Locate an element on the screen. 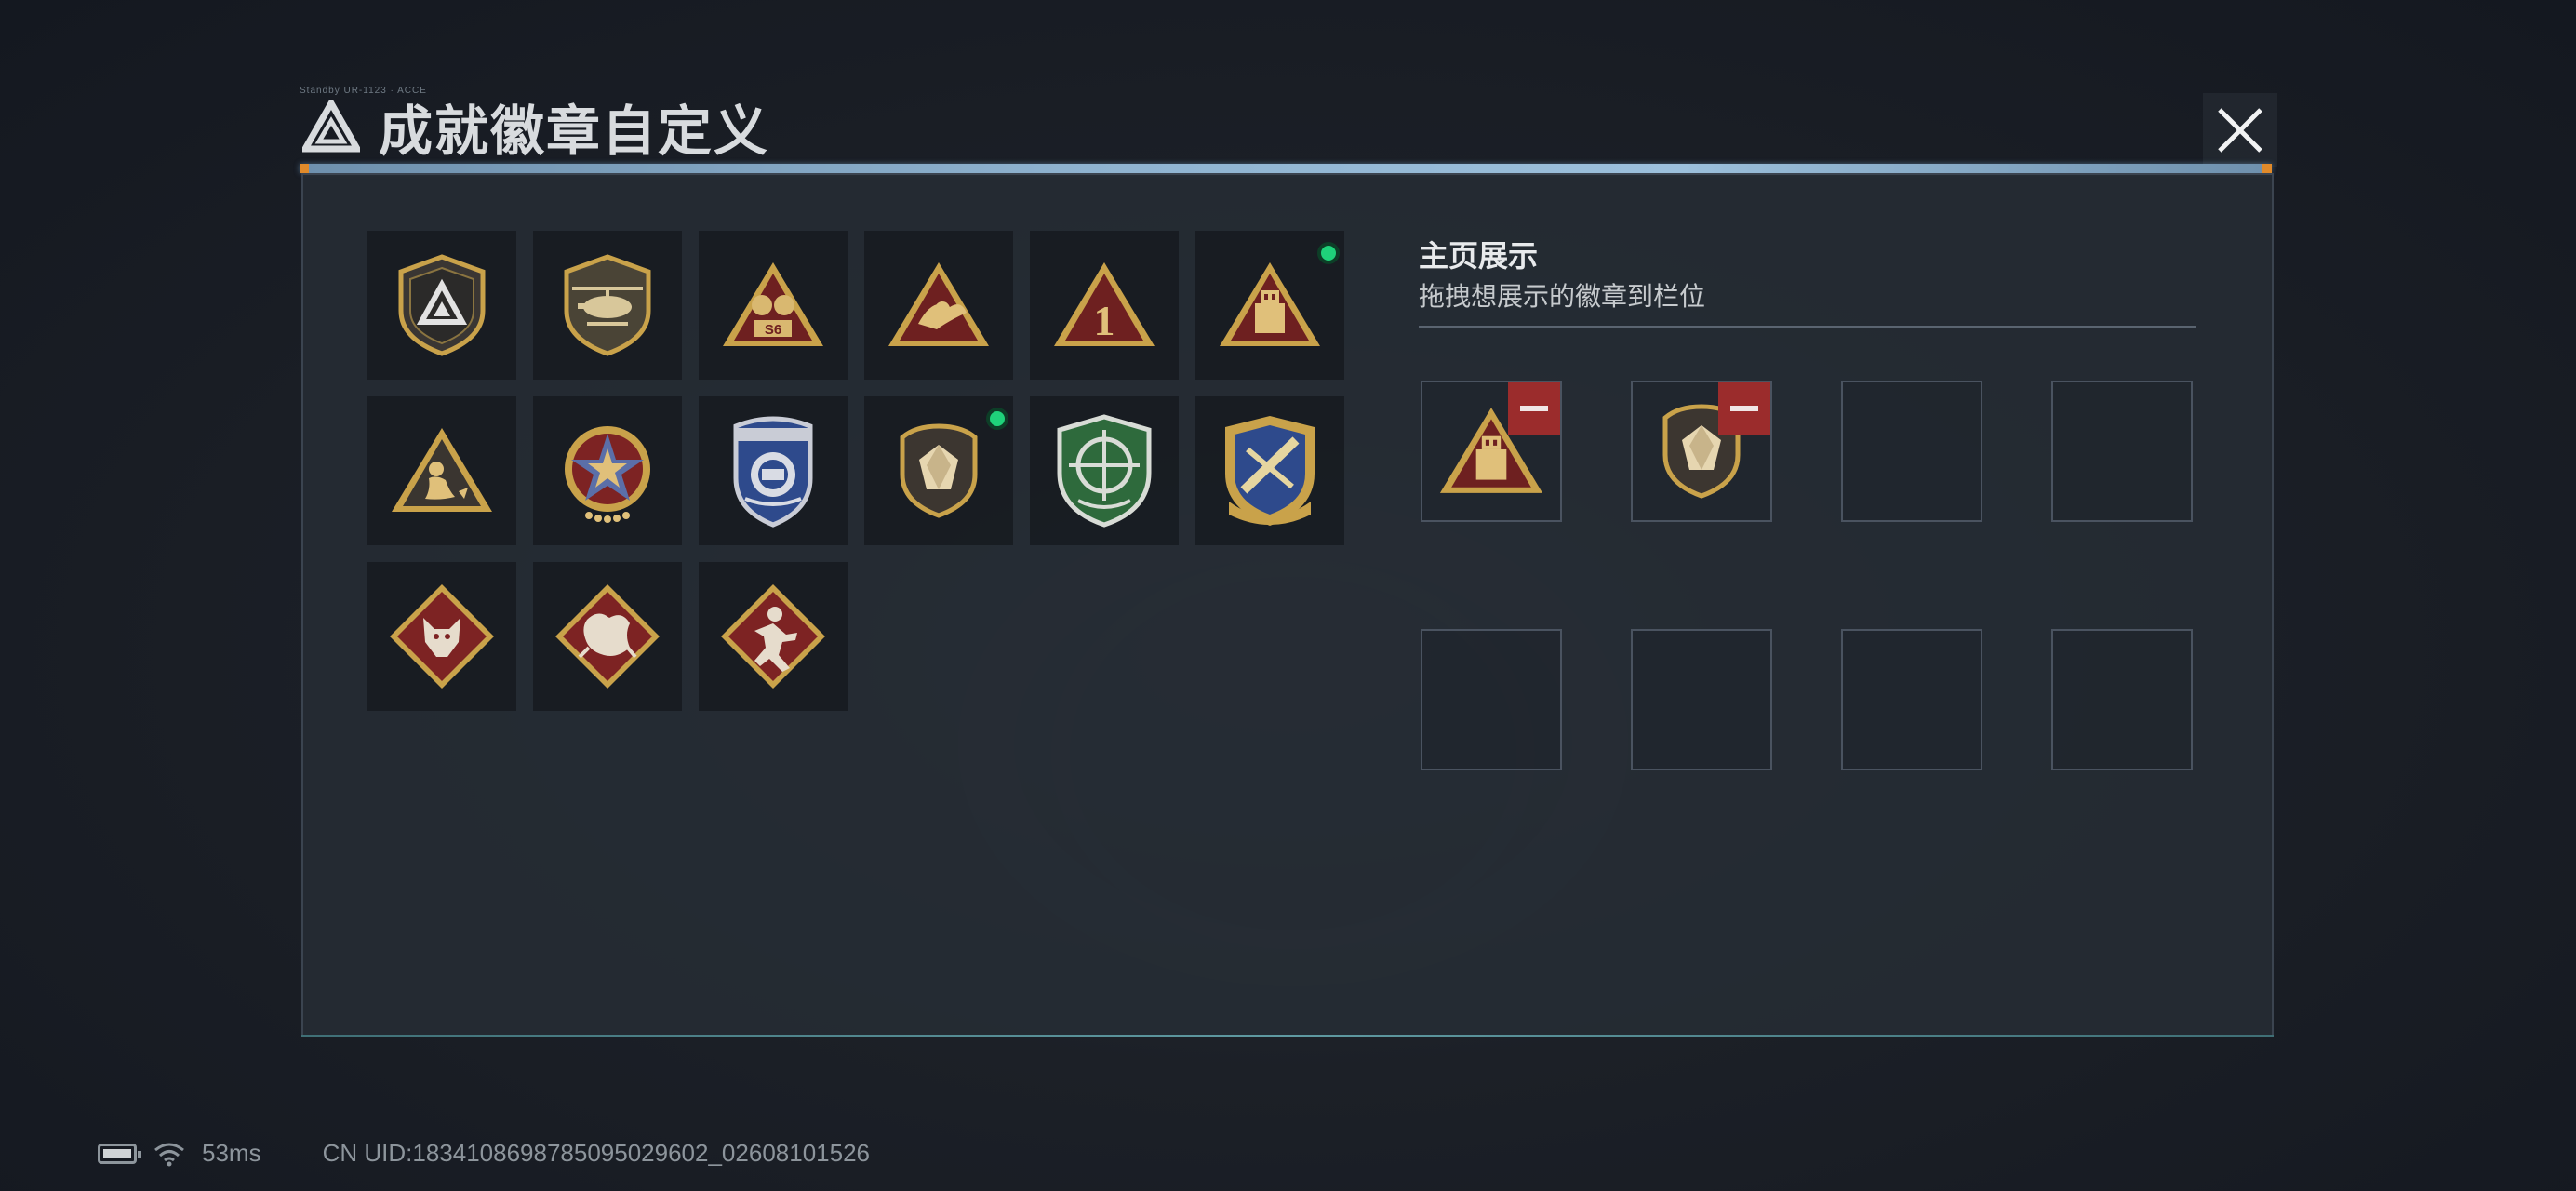 The height and width of the screenshot is (1191, 2576). badge-cell-helicopter is located at coordinates (607, 305).